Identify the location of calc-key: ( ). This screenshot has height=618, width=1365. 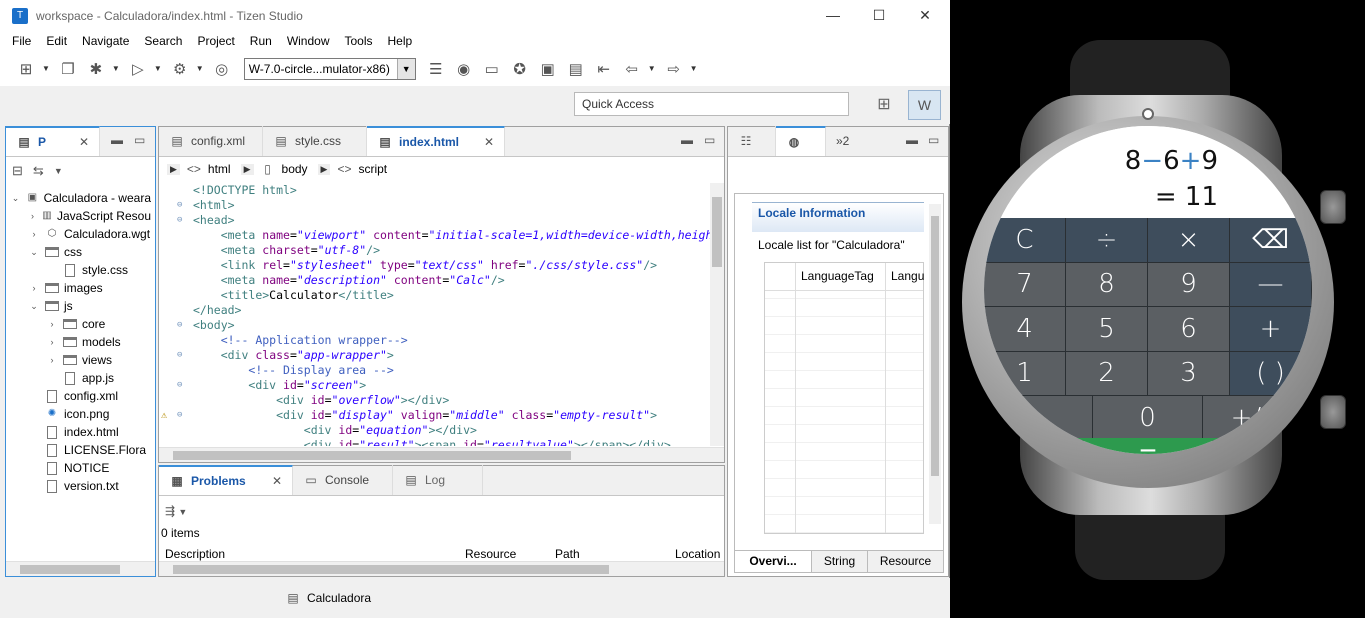
(1271, 373).